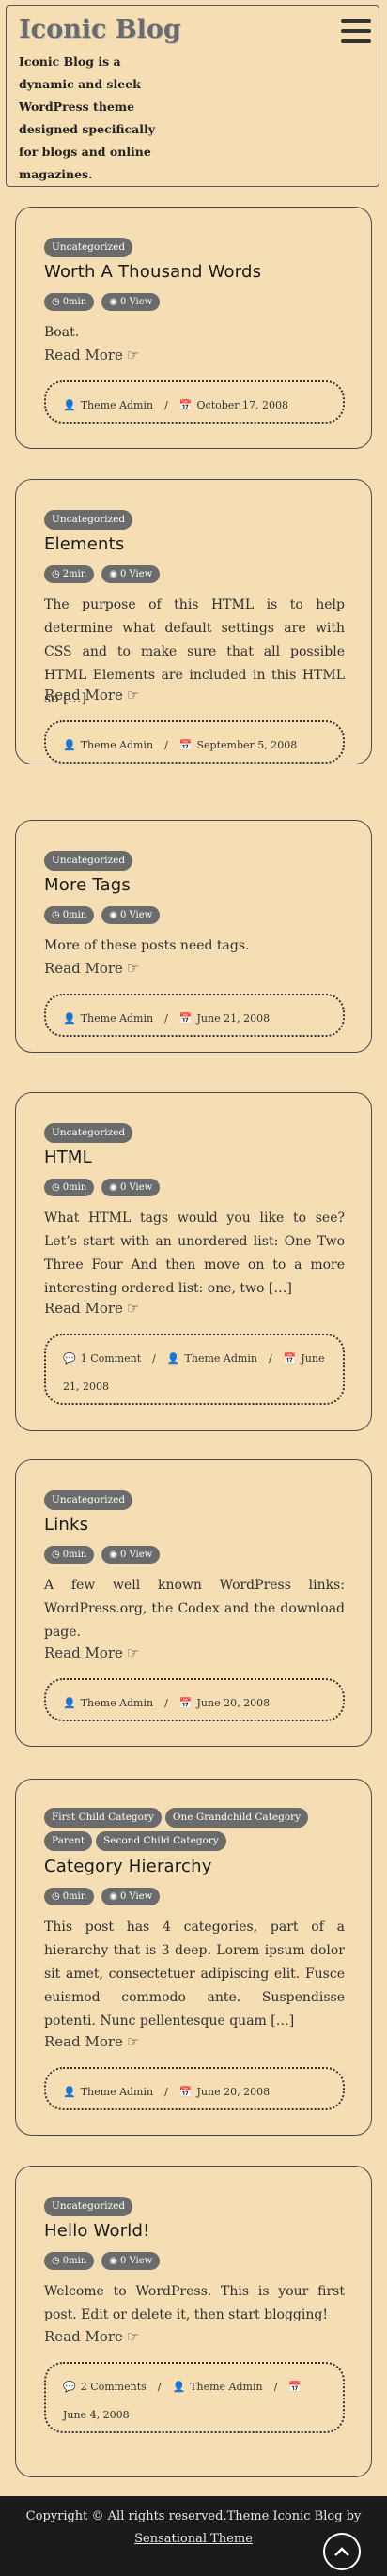 This screenshot has height=2576, width=387. I want to click on post-footer: 👤 Theme Admin / 📅 October 17, 2008, so click(194, 402).